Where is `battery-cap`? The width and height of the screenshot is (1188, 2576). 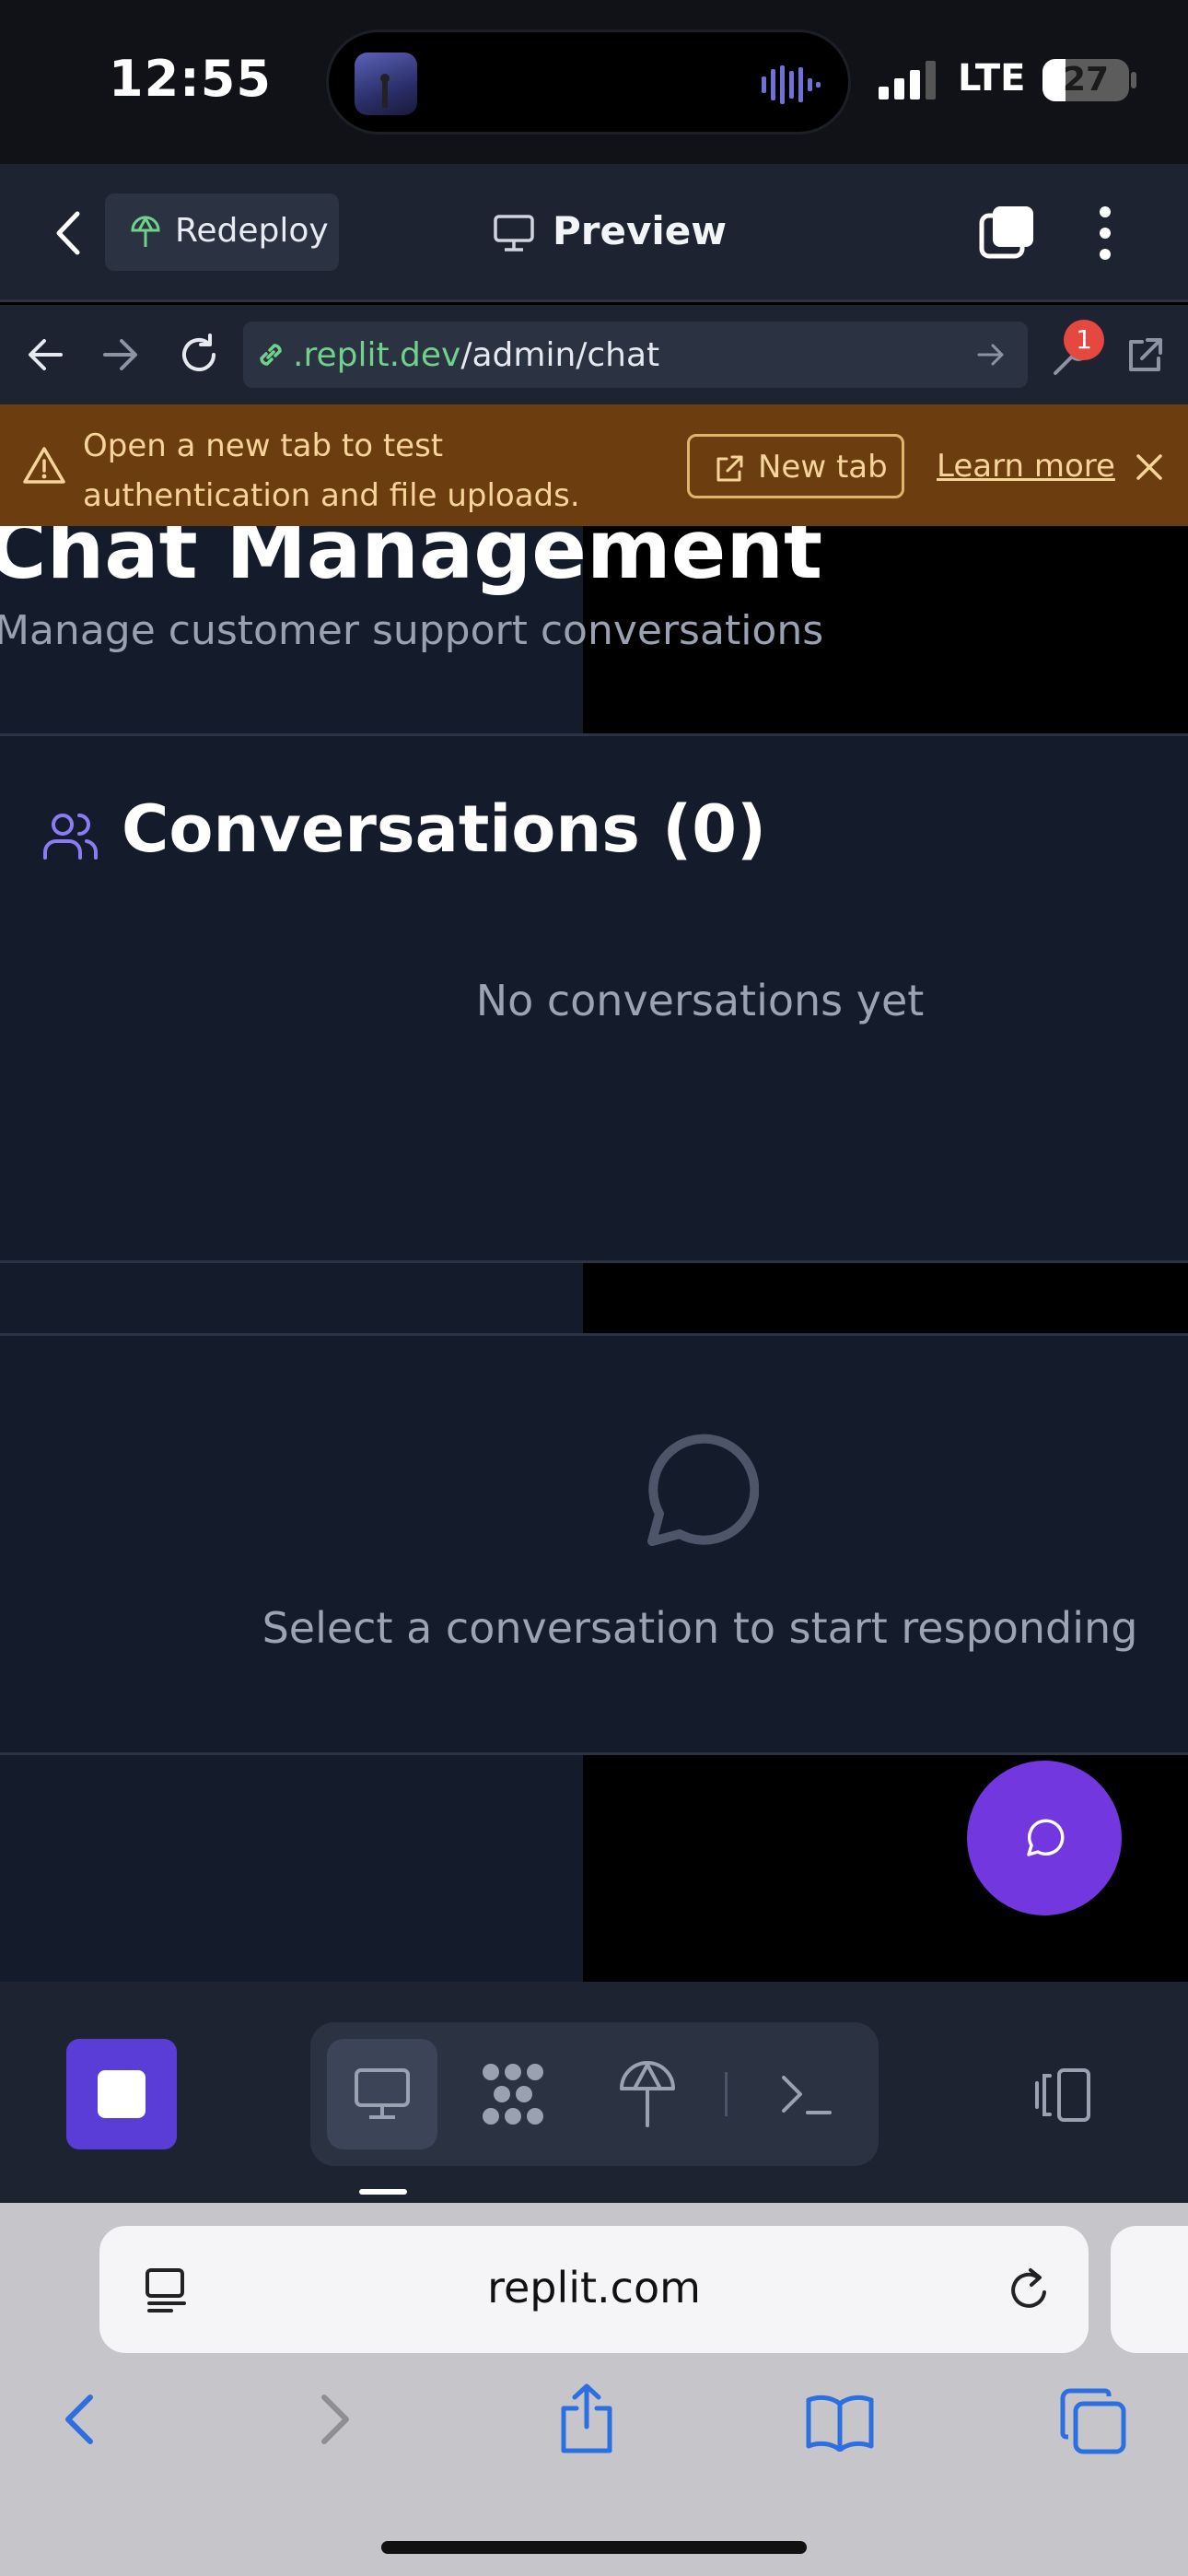
battery-cap is located at coordinates (1133, 80).